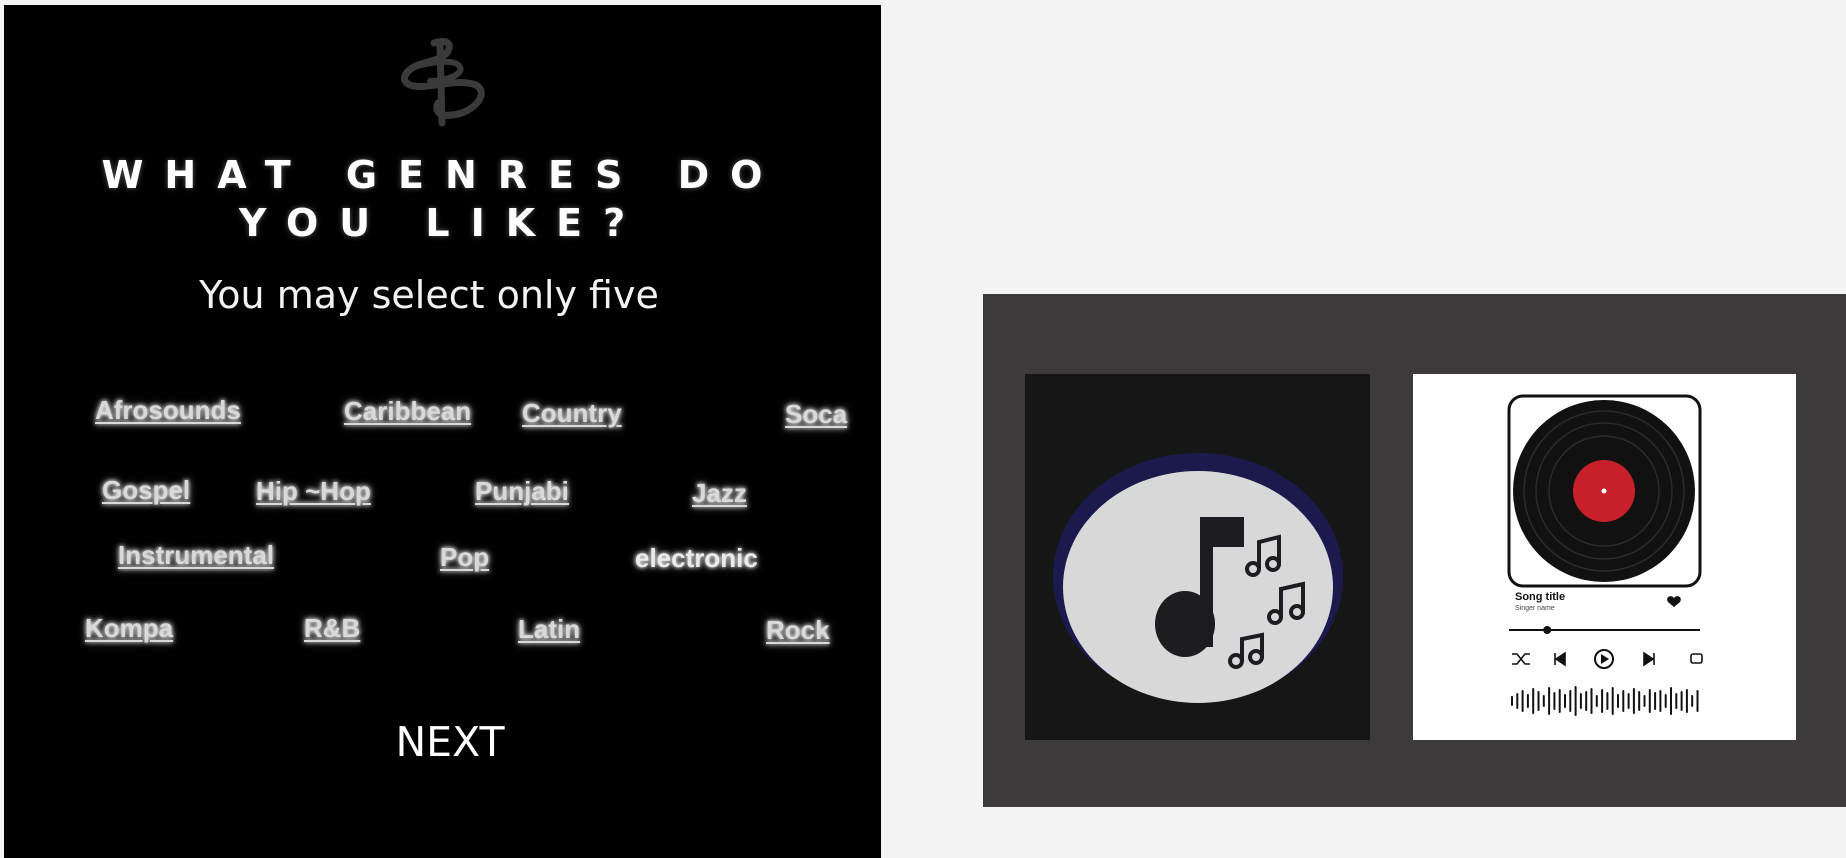 Image resolution: width=1846 pixels, height=858 pixels. What do you see at coordinates (1198, 578) in the screenshot?
I see `music-notes-icon` at bounding box center [1198, 578].